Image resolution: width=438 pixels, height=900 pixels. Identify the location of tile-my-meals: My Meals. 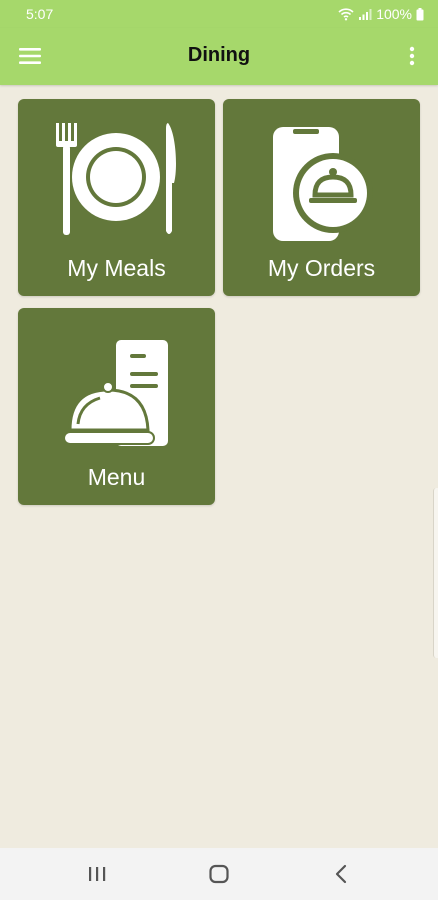
(116, 197).